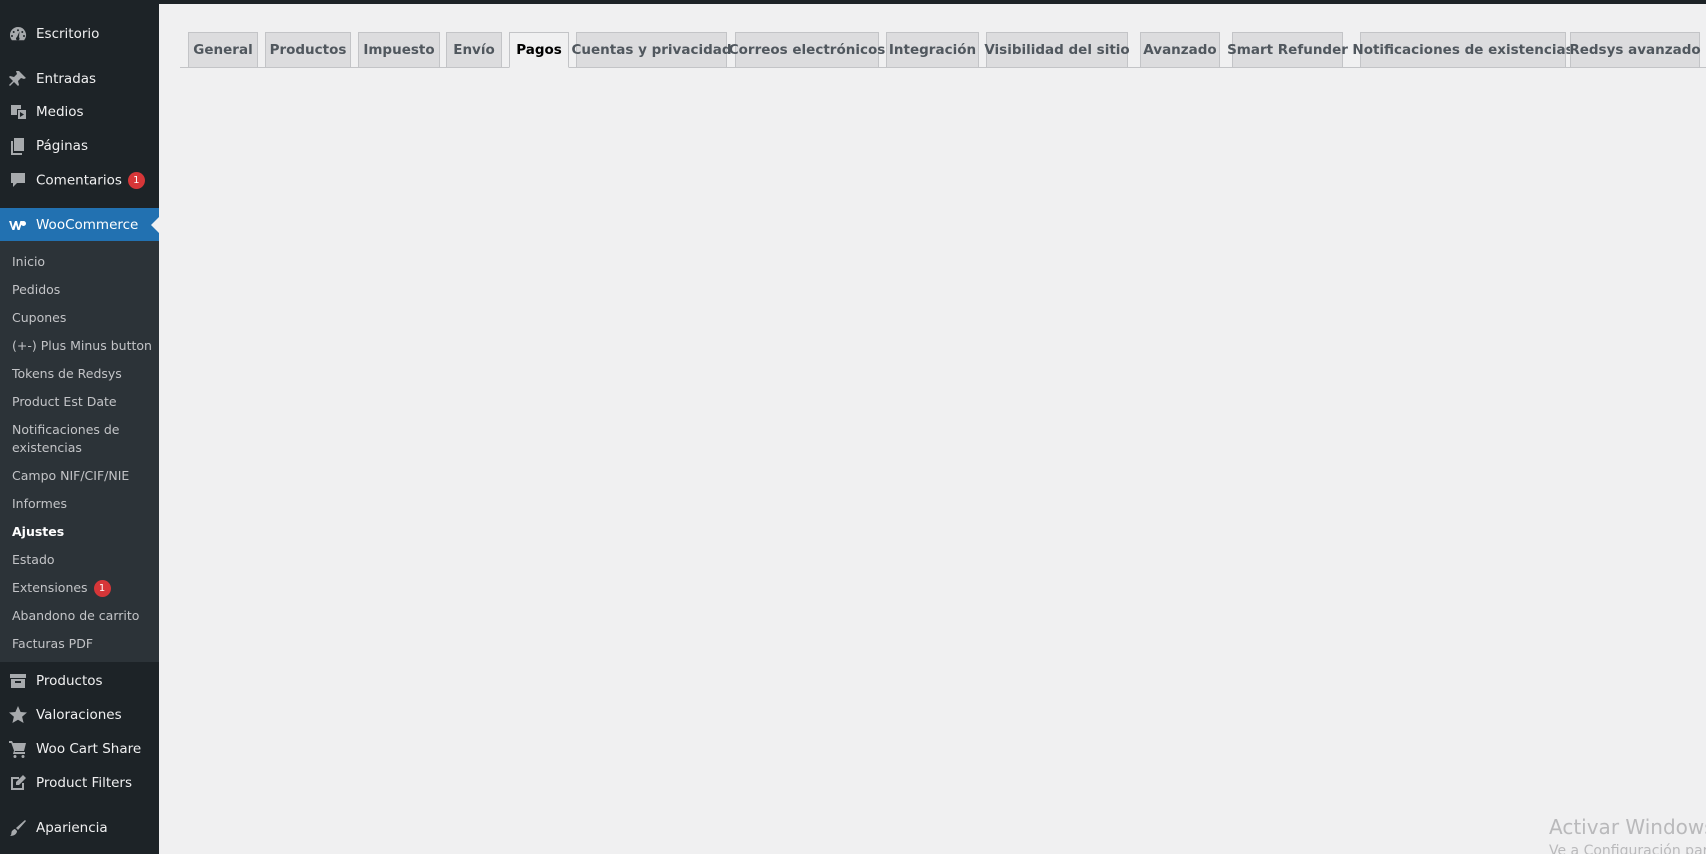  What do you see at coordinates (60, 112) in the screenshot?
I see `menu-label: Medios` at bounding box center [60, 112].